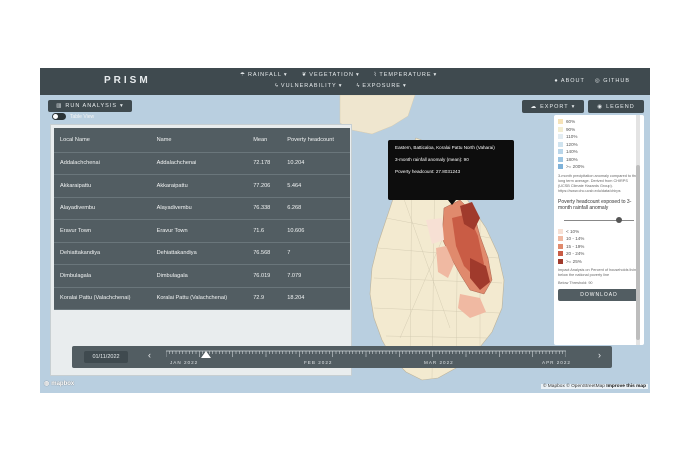  What do you see at coordinates (59, 384) in the screenshot?
I see `mapbox-logo: ◍ mapbox` at bounding box center [59, 384].